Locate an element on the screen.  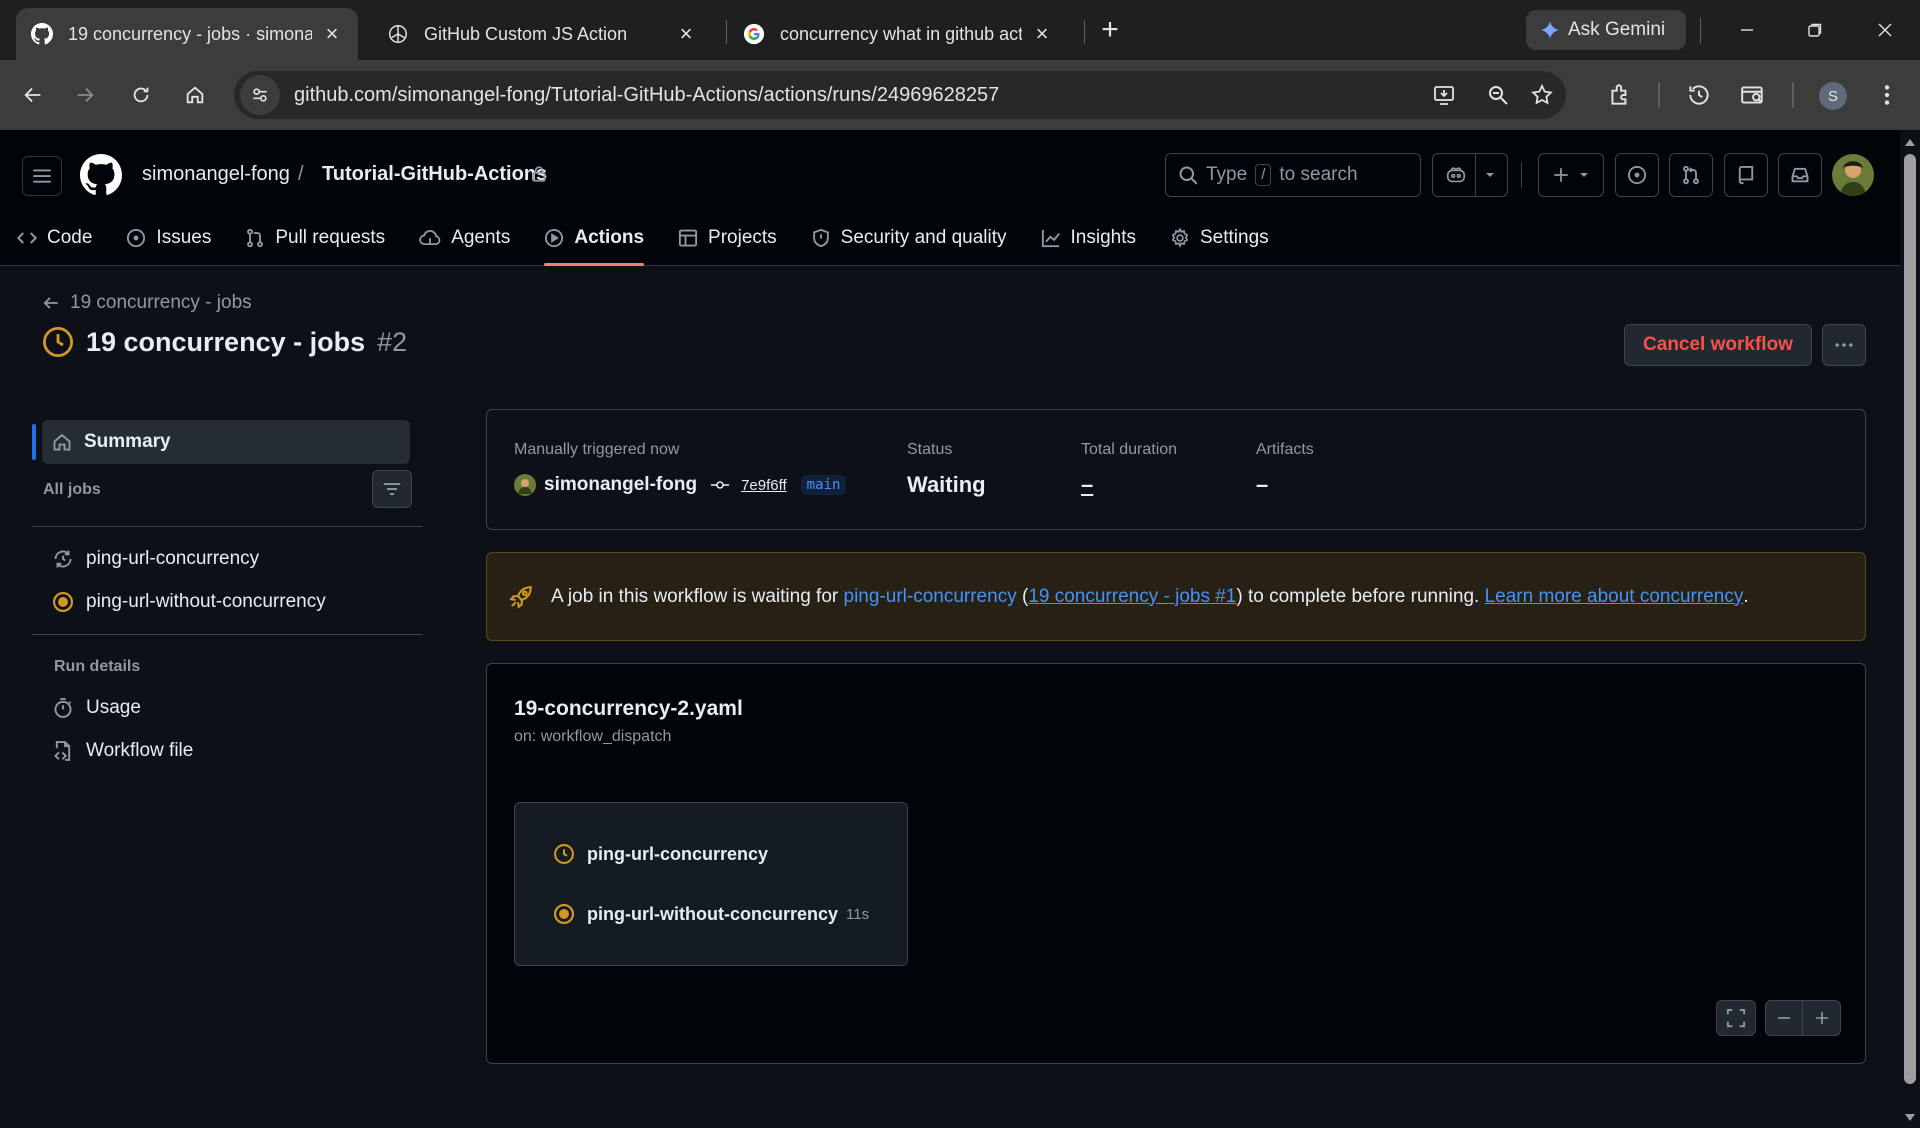
sidebar-divider is located at coordinates (227, 526).